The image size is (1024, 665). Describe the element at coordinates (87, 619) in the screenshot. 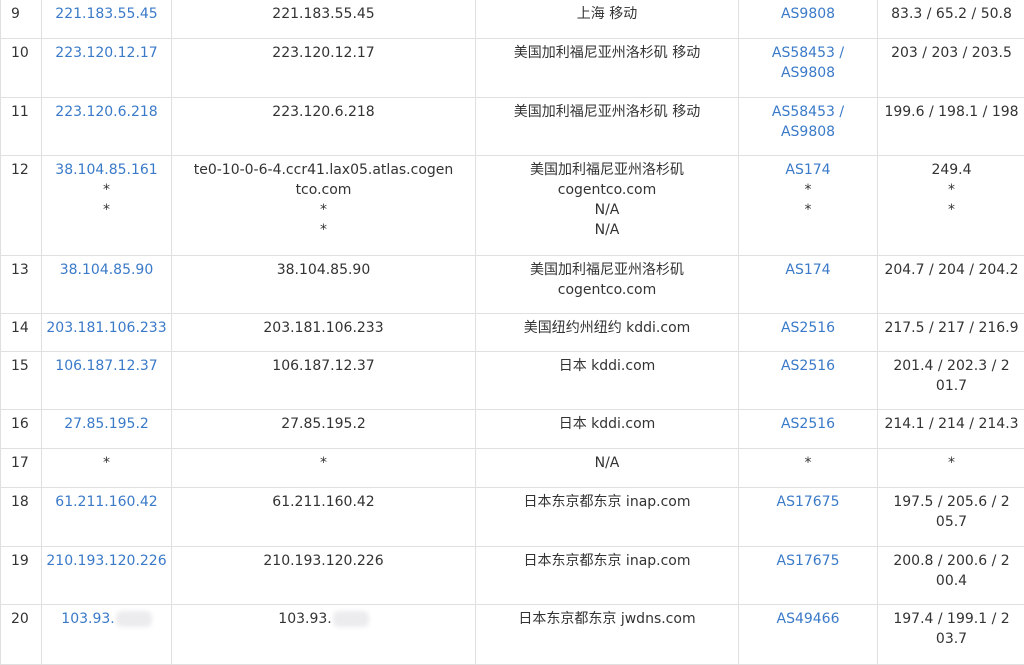

I see `ip-link: 103.93.` at that location.